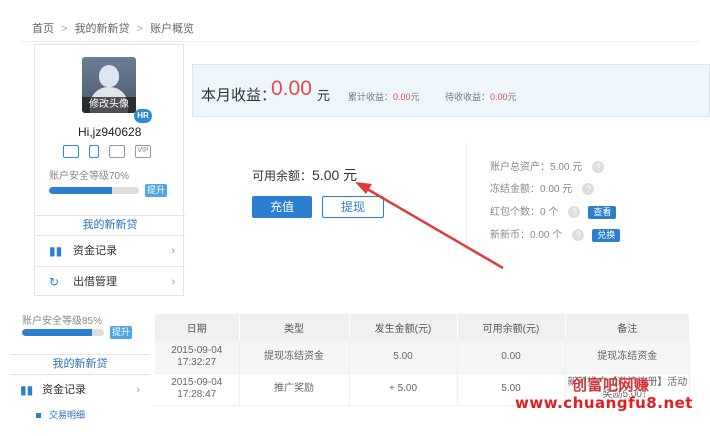 This screenshot has width=710, height=436. I want to click on total-assets-value: 5.00 元, so click(566, 167).